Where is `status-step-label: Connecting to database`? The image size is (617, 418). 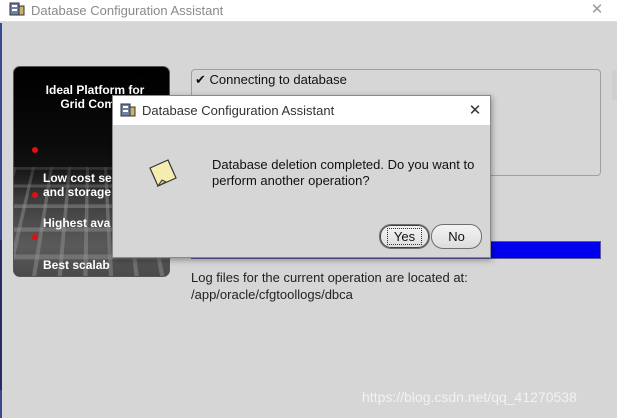 status-step-label: Connecting to database is located at coordinates (278, 79).